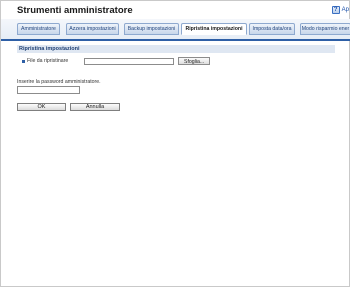 Image resolution: width=350 pixels, height=287 pixels. Describe the element at coordinates (95, 107) in the screenshot. I see `cancel-button: Annulla` at that location.